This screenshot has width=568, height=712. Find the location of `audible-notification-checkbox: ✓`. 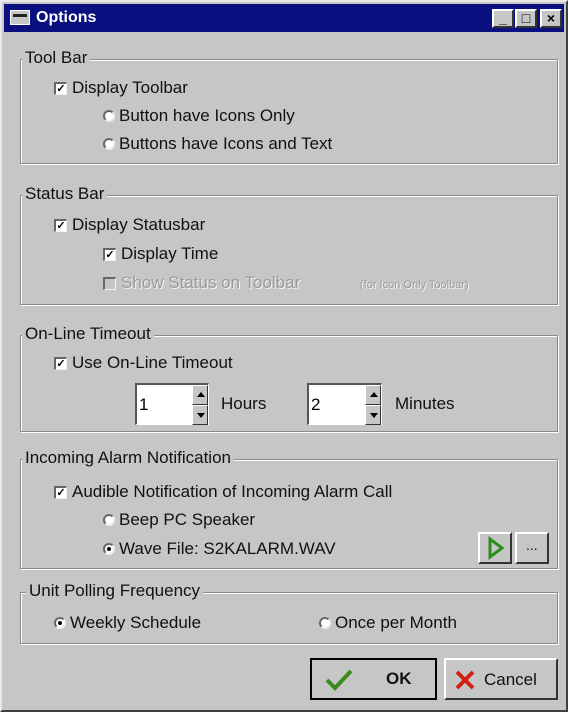

audible-notification-checkbox: ✓ is located at coordinates (60, 492).